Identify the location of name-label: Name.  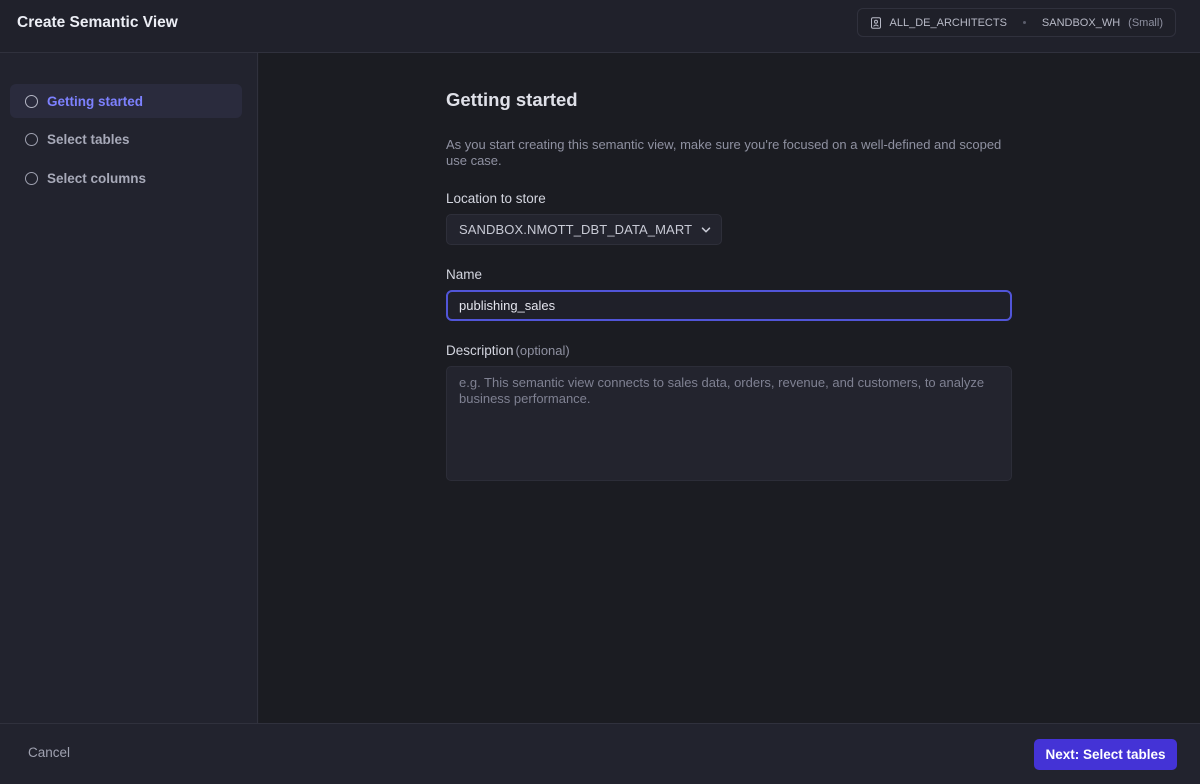
(464, 274).